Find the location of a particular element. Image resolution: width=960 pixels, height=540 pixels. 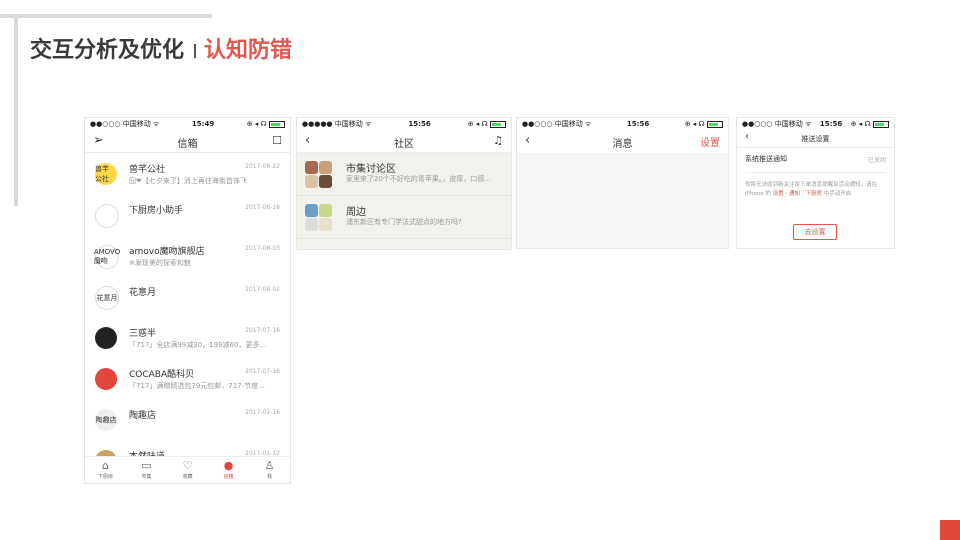

tab-bar: ⌂ 下厨房 ▭ 市集 ♡ 收藏 ● 信箱 ♙ 我 is located at coordinates (187, 469).